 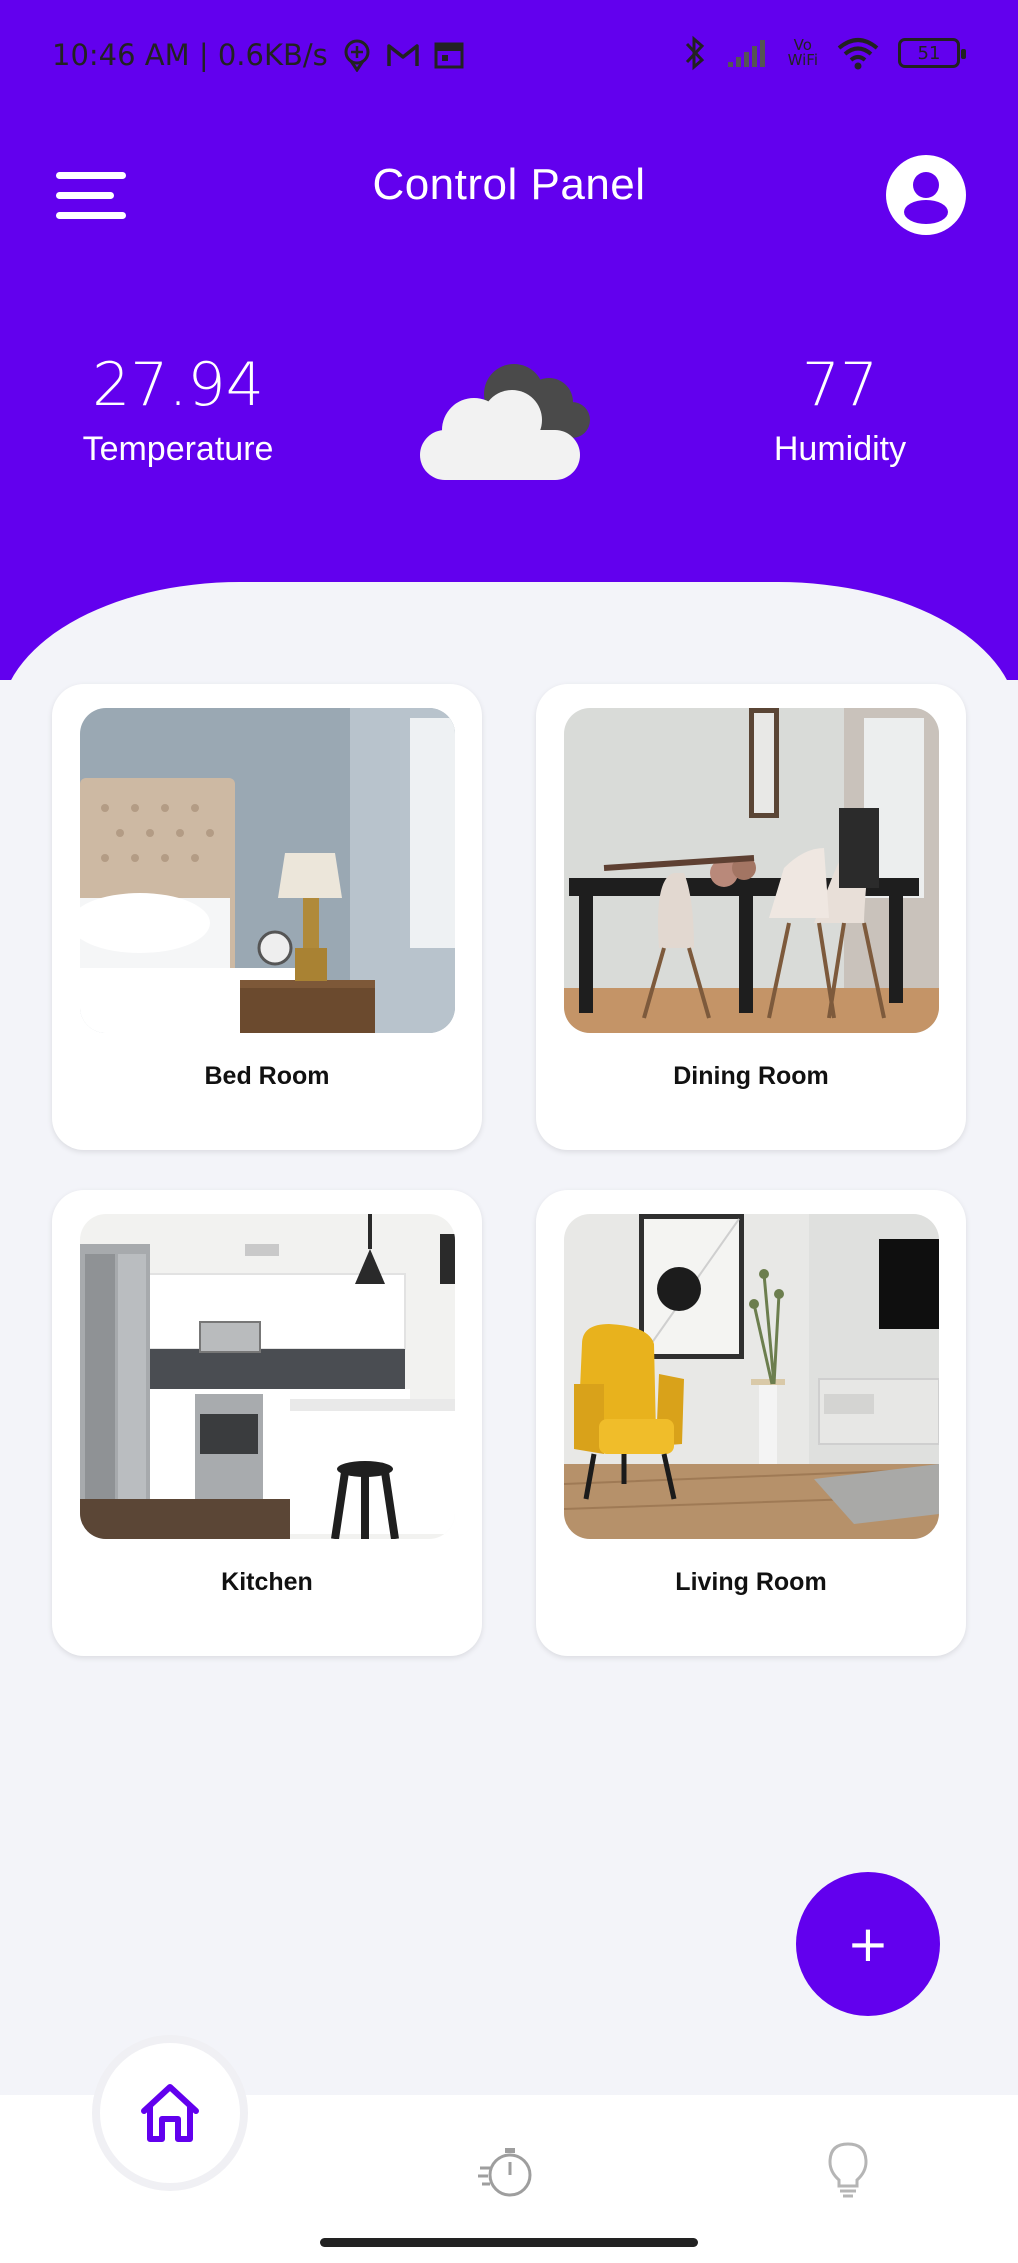 I want to click on humidity-value: 77, so click(x=840, y=385).